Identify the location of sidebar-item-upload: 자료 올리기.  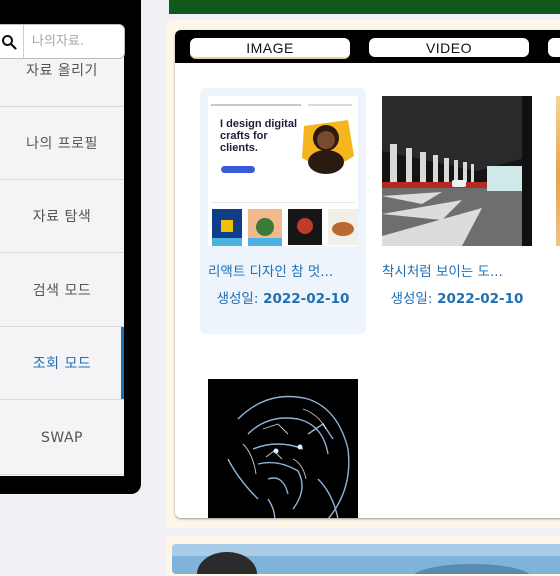
(62, 70).